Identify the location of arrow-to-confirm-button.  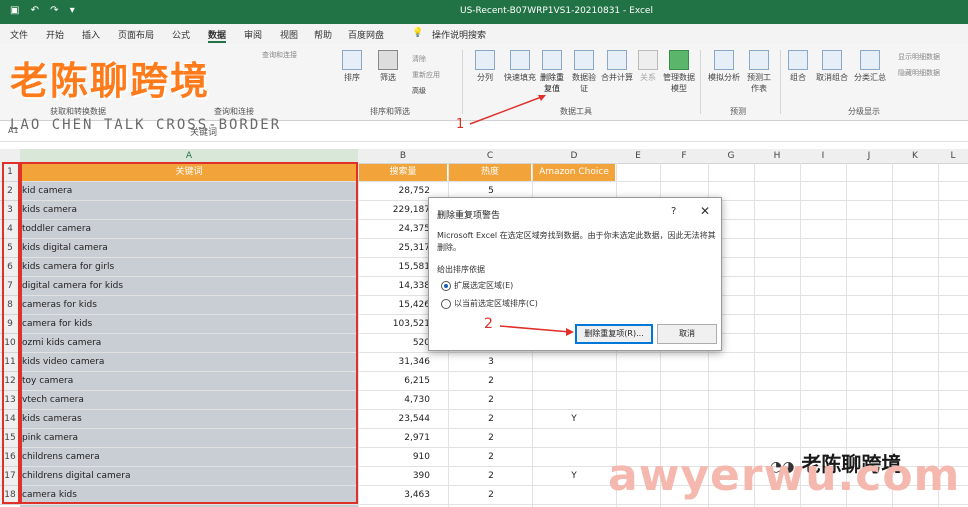
(535, 329).